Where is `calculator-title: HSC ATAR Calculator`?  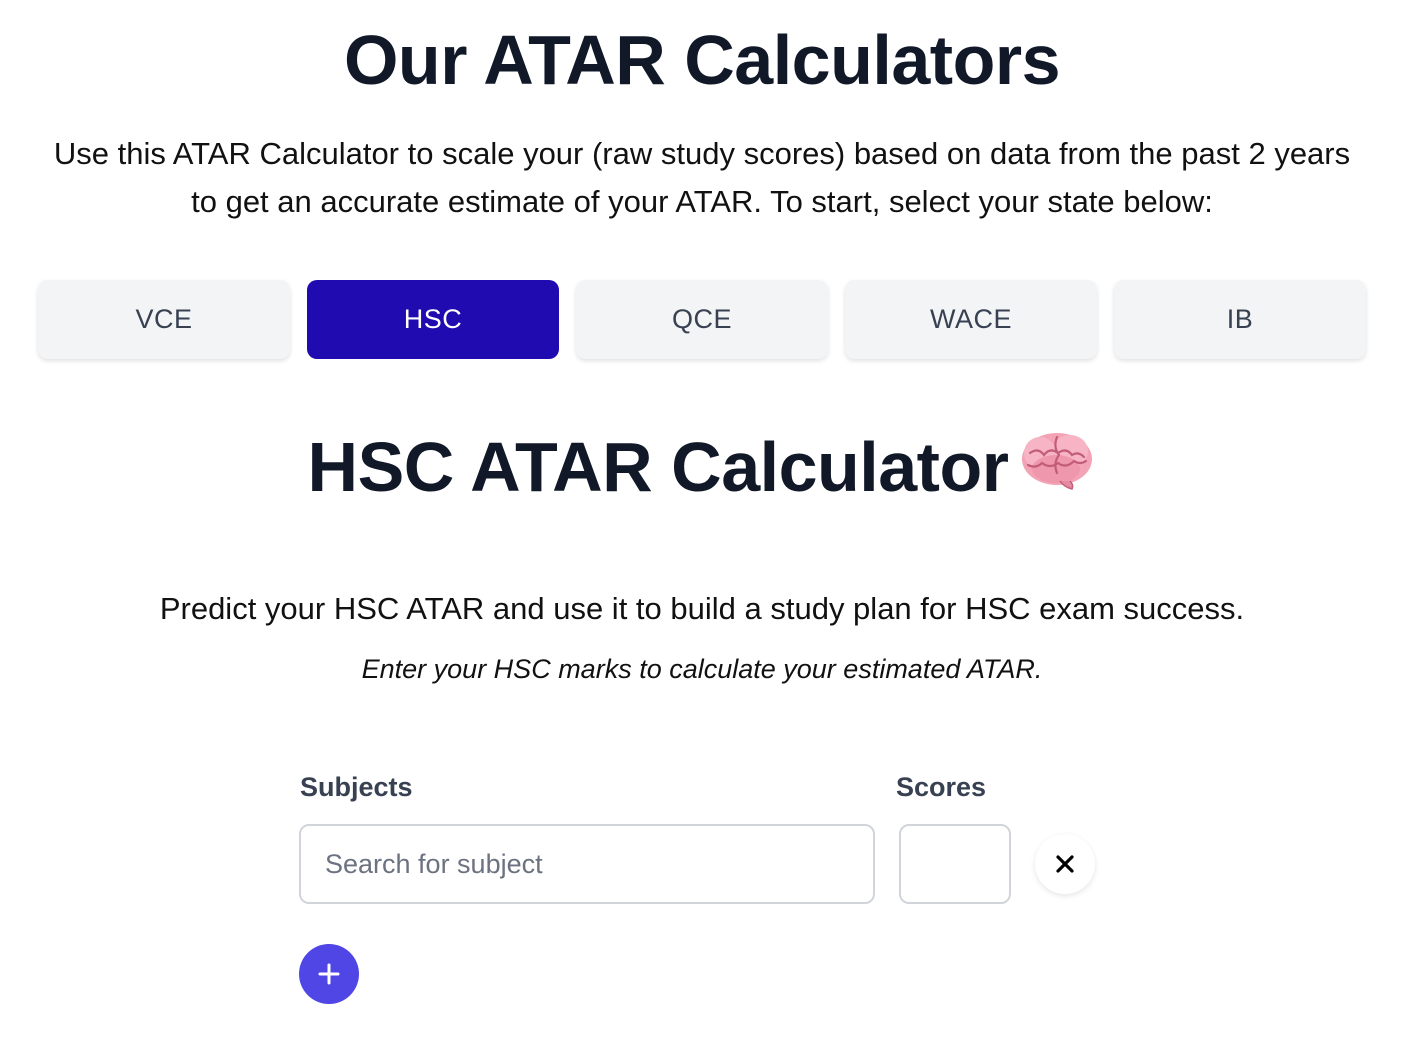
calculator-title: HSC ATAR Calculator is located at coordinates (702, 467).